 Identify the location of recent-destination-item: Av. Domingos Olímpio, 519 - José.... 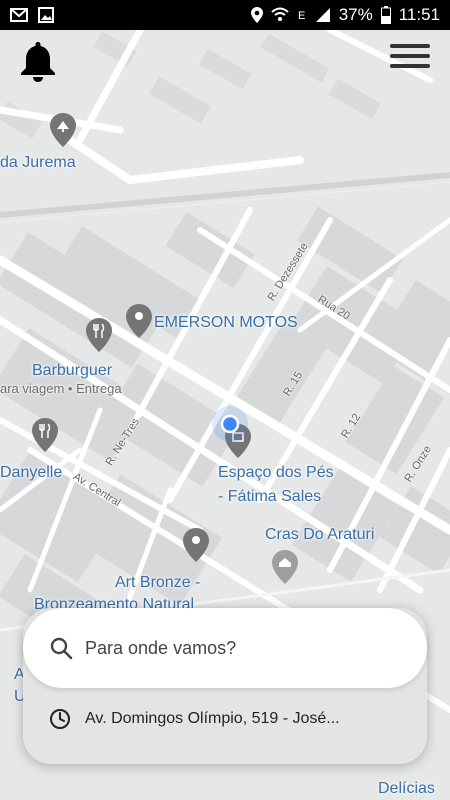
(229, 719).